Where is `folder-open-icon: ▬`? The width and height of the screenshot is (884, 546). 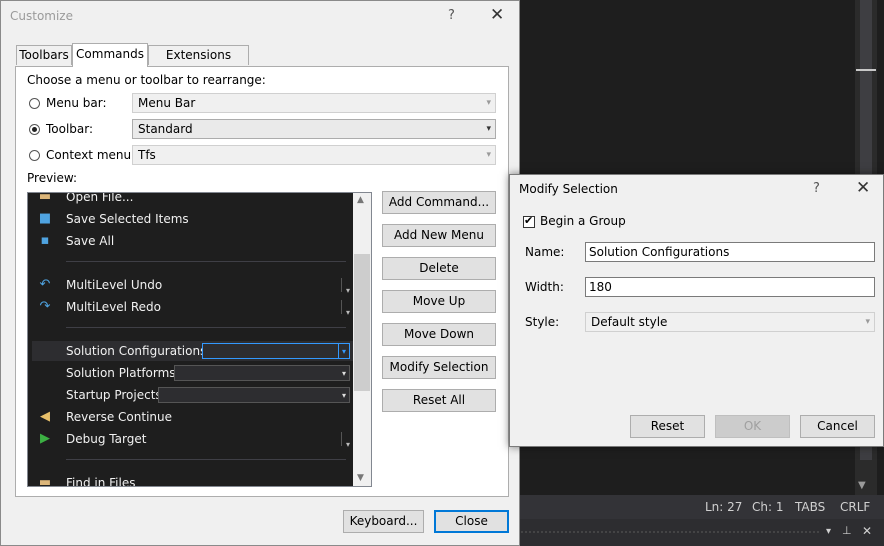
folder-open-icon: ▬ is located at coordinates (45, 198).